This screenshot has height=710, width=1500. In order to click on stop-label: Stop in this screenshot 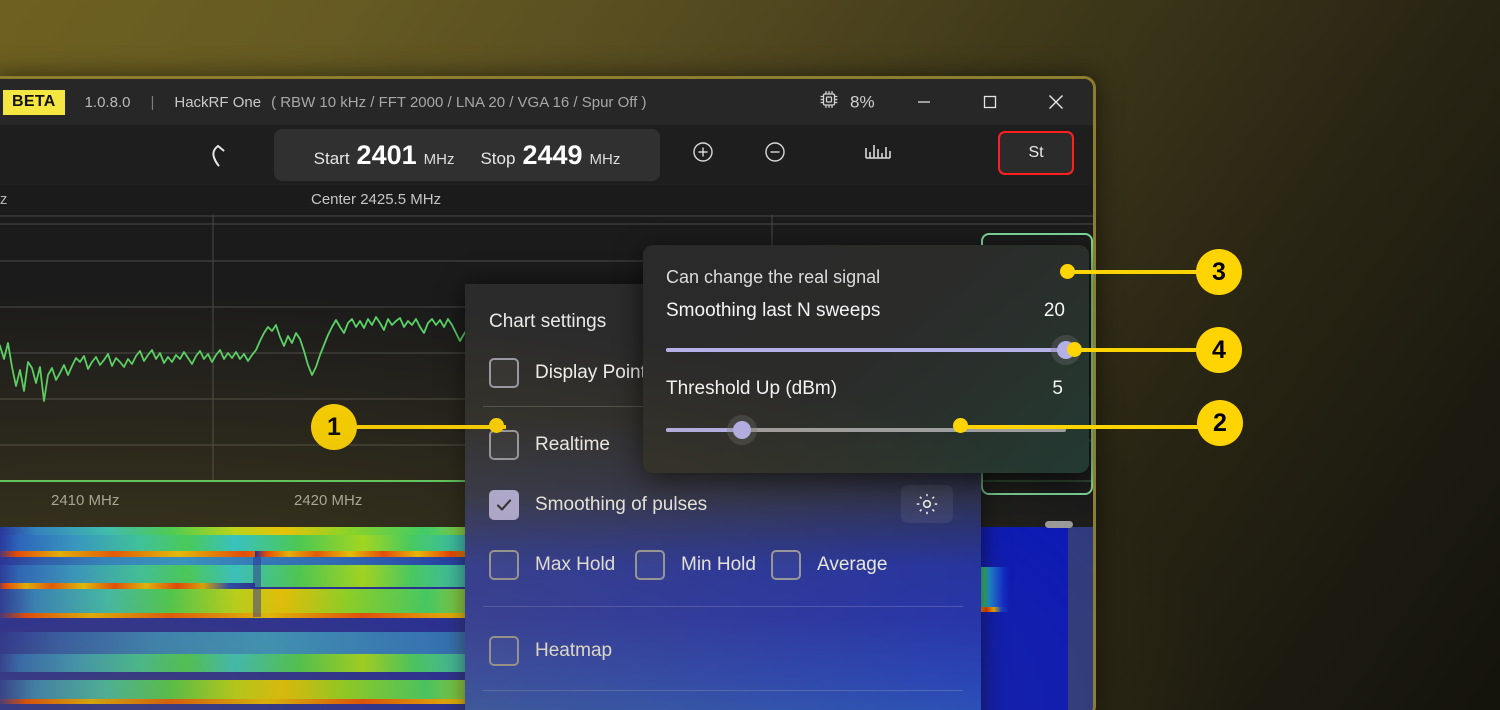, I will do `click(498, 158)`.